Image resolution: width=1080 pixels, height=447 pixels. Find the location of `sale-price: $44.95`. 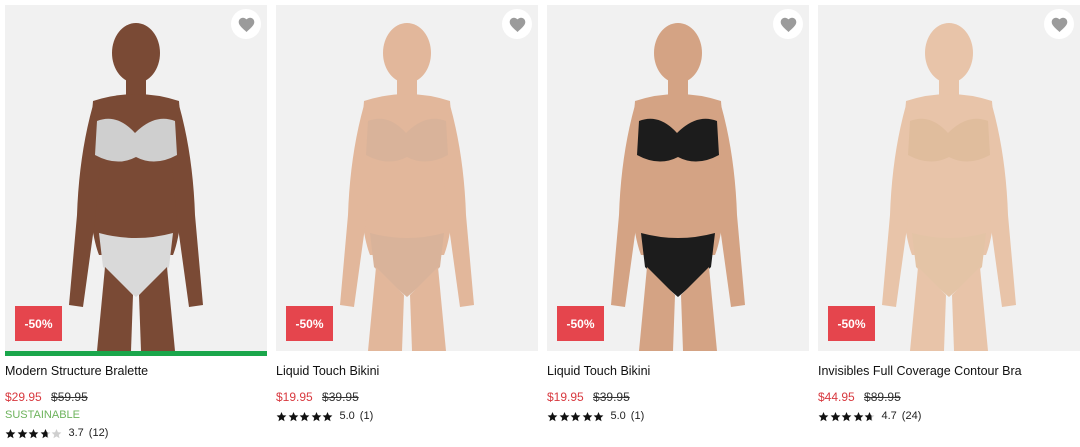

sale-price: $44.95 is located at coordinates (836, 397).